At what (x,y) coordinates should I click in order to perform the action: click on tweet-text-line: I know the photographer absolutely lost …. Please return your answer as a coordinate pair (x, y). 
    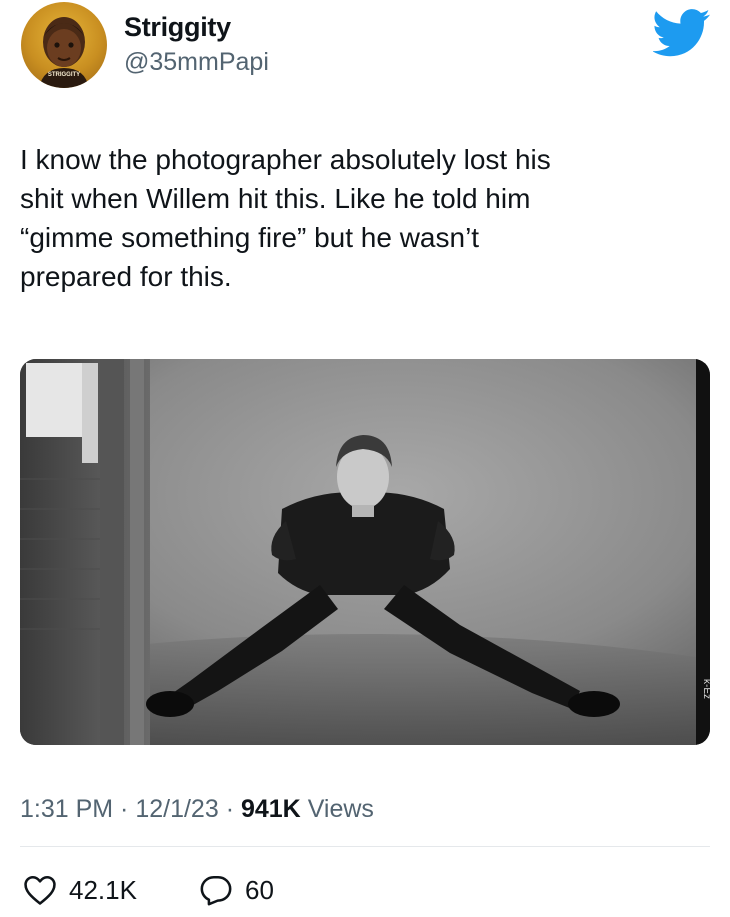
    Looking at the image, I should click on (285, 159).